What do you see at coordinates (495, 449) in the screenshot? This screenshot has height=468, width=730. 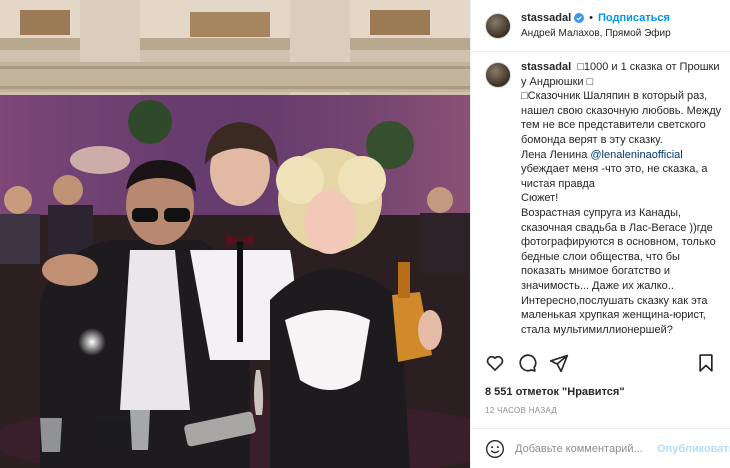 I see `emoji-icon` at bounding box center [495, 449].